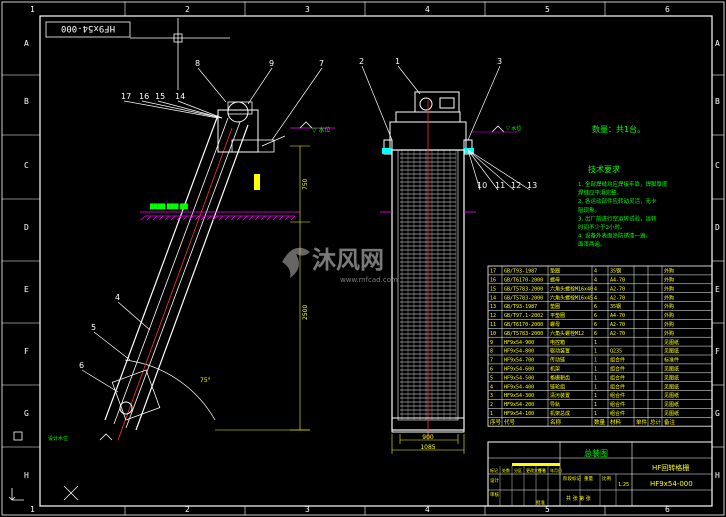 This screenshot has width=726, height=517. What do you see at coordinates (595, 272) in the screenshot?
I see `bom-cell: 4` at bounding box center [595, 272].